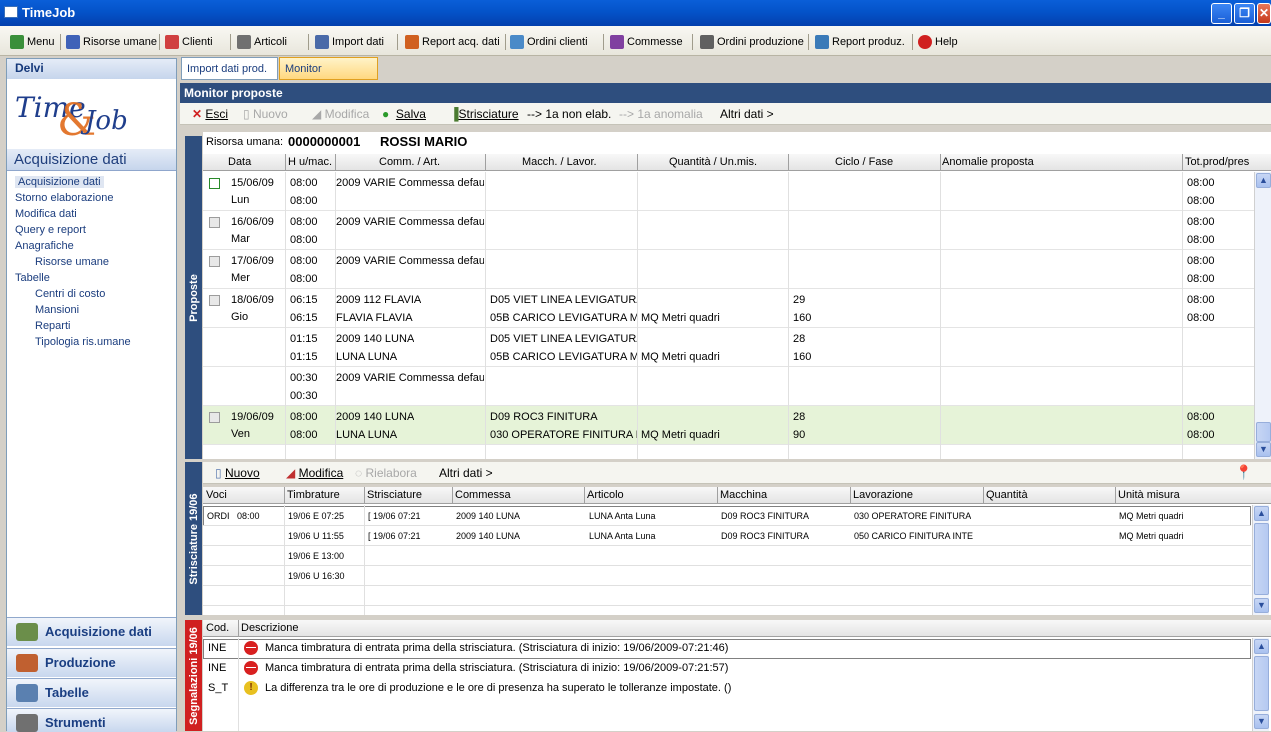  What do you see at coordinates (91, 720) in the screenshot?
I see `sidebar-button-strumenti: Strumenti` at bounding box center [91, 720].